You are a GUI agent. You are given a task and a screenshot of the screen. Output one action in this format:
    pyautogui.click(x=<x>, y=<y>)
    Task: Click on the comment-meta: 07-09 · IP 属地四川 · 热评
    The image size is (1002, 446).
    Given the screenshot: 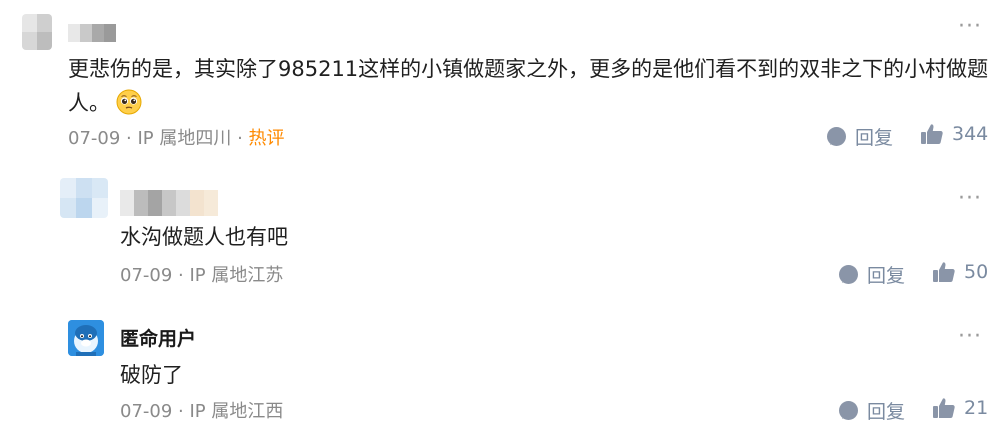 What is the action you would take?
    pyautogui.click(x=176, y=137)
    